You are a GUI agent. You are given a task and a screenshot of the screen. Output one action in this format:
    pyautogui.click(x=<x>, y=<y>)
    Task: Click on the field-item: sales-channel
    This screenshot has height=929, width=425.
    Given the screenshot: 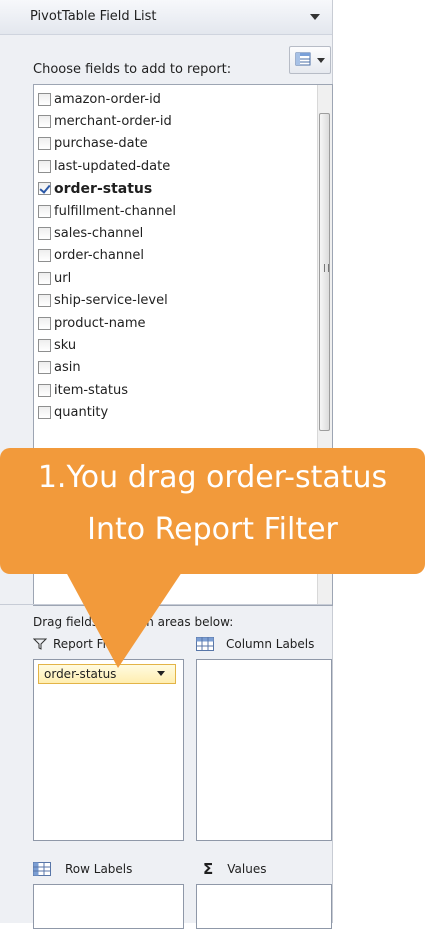 What is the action you would take?
    pyautogui.click(x=90, y=233)
    